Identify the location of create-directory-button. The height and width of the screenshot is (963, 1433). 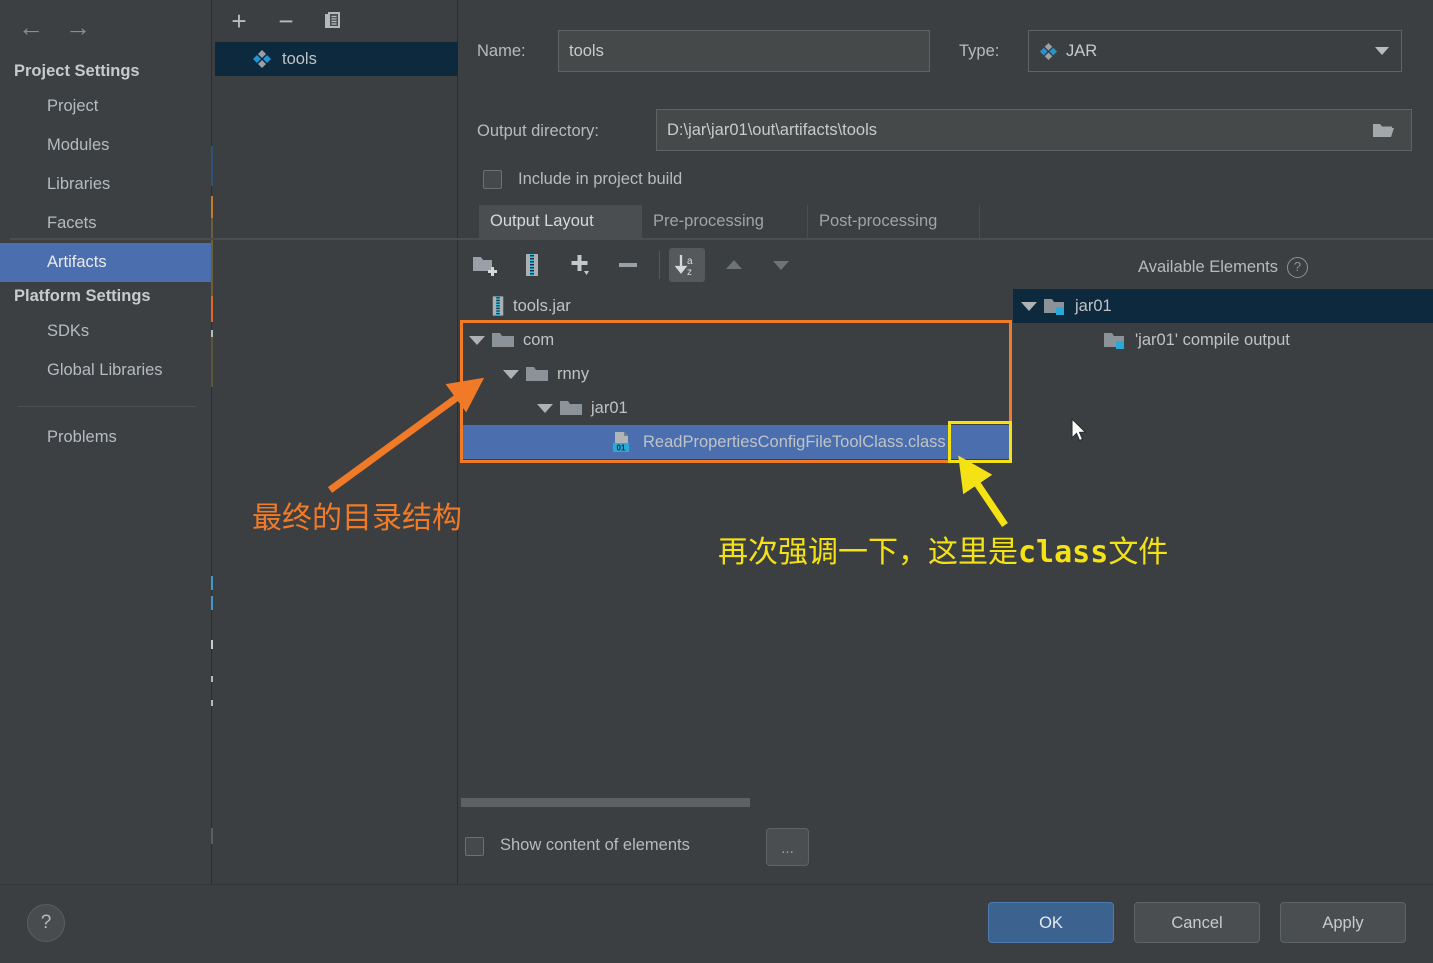
(485, 265).